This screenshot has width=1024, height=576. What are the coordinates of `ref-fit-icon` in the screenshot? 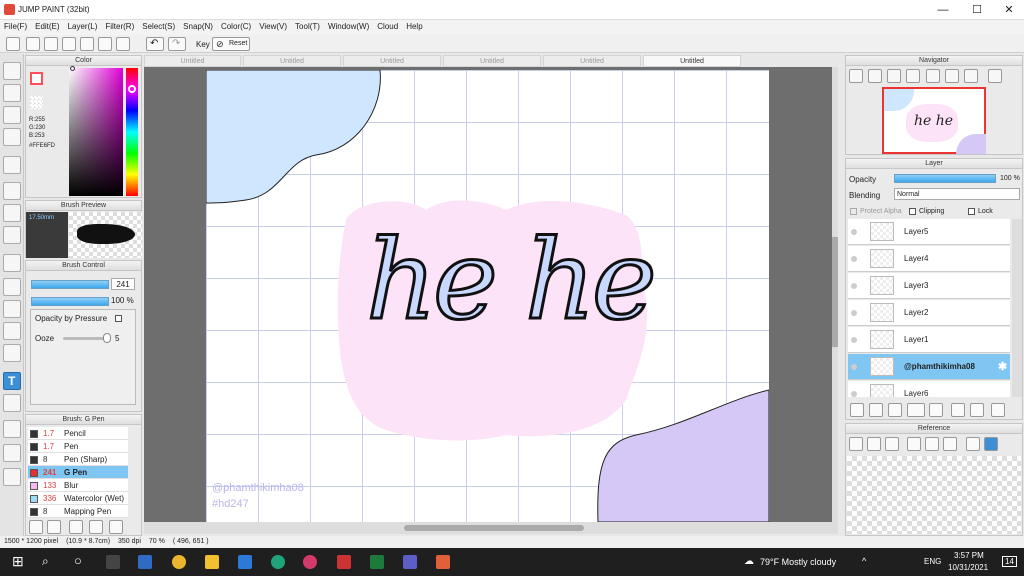 It's located at (950, 444).